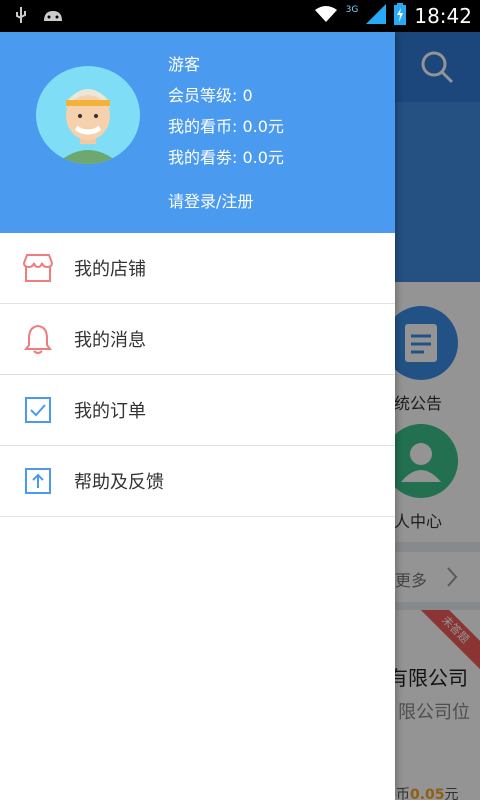 Image resolution: width=480 pixels, height=800 pixels. Describe the element at coordinates (443, 16) in the screenshot. I see `clock: 18:42` at that location.